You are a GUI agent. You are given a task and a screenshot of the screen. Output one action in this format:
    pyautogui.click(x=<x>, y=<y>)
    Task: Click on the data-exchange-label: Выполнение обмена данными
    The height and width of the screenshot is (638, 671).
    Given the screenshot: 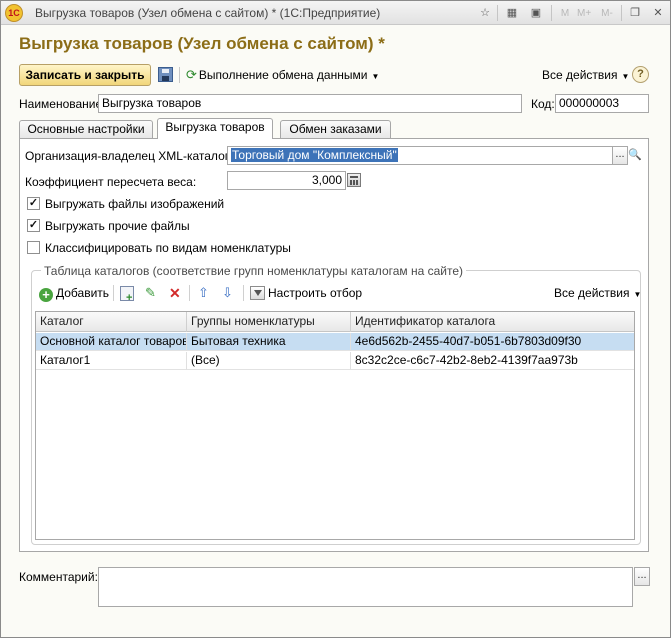 What is the action you would take?
    pyautogui.click(x=283, y=75)
    